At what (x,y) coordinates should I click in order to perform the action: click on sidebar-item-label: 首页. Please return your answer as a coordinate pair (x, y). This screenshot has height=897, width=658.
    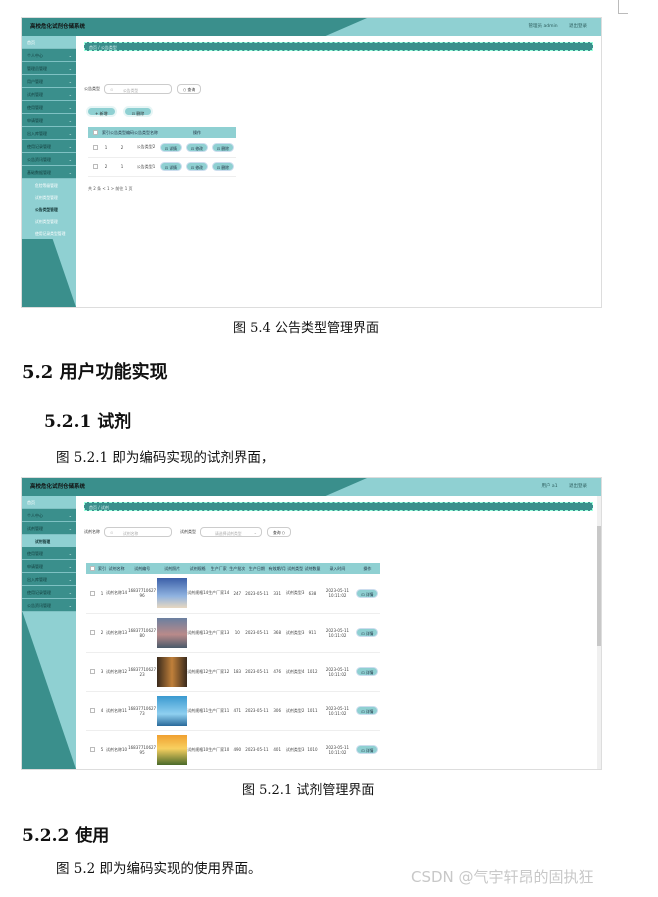
    Looking at the image, I should click on (31, 502).